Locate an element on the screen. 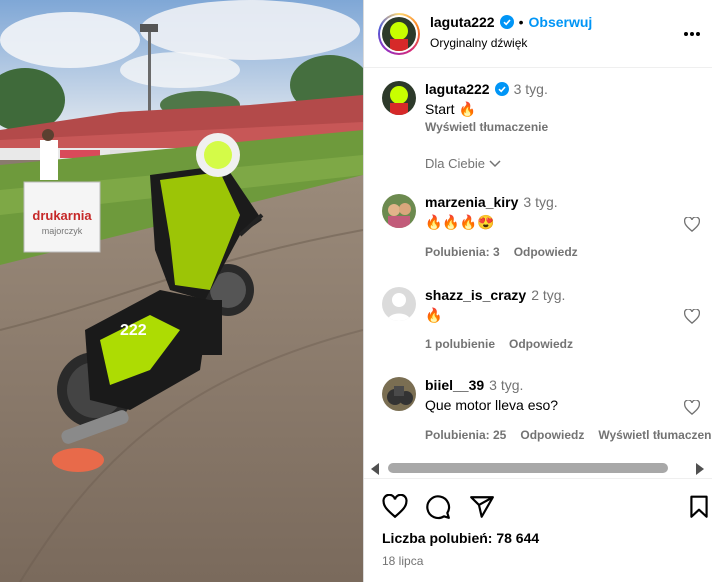 The width and height of the screenshot is (712, 582). comment-meta: Polubienia: 3 Odpowiedz is located at coordinates (501, 252).